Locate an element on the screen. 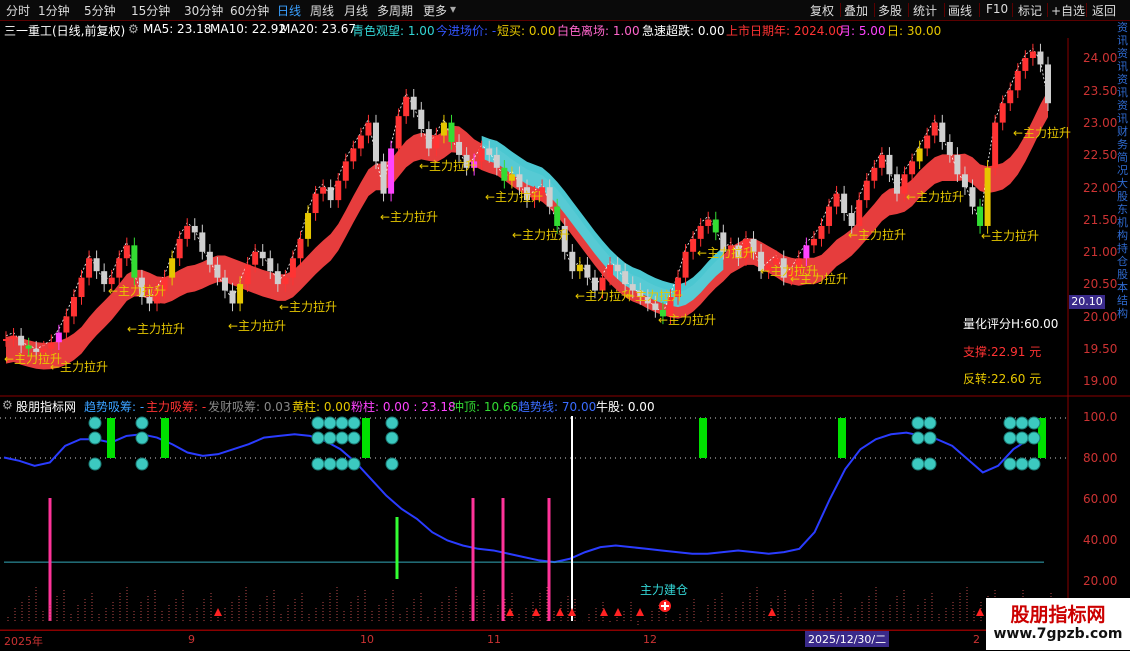 Image resolution: width=1130 pixels, height=651 pixels. f10-button: F10 is located at coordinates (997, 9).